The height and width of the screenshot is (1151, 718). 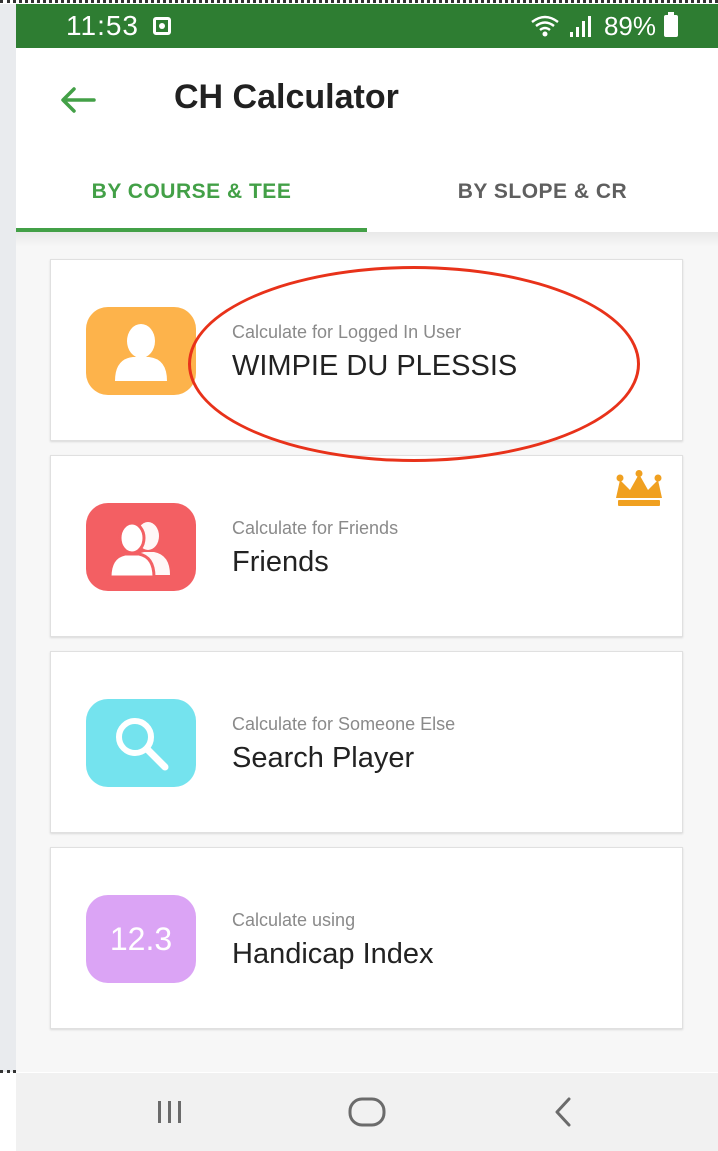 I want to click on wifi-icon, so click(x=545, y=26).